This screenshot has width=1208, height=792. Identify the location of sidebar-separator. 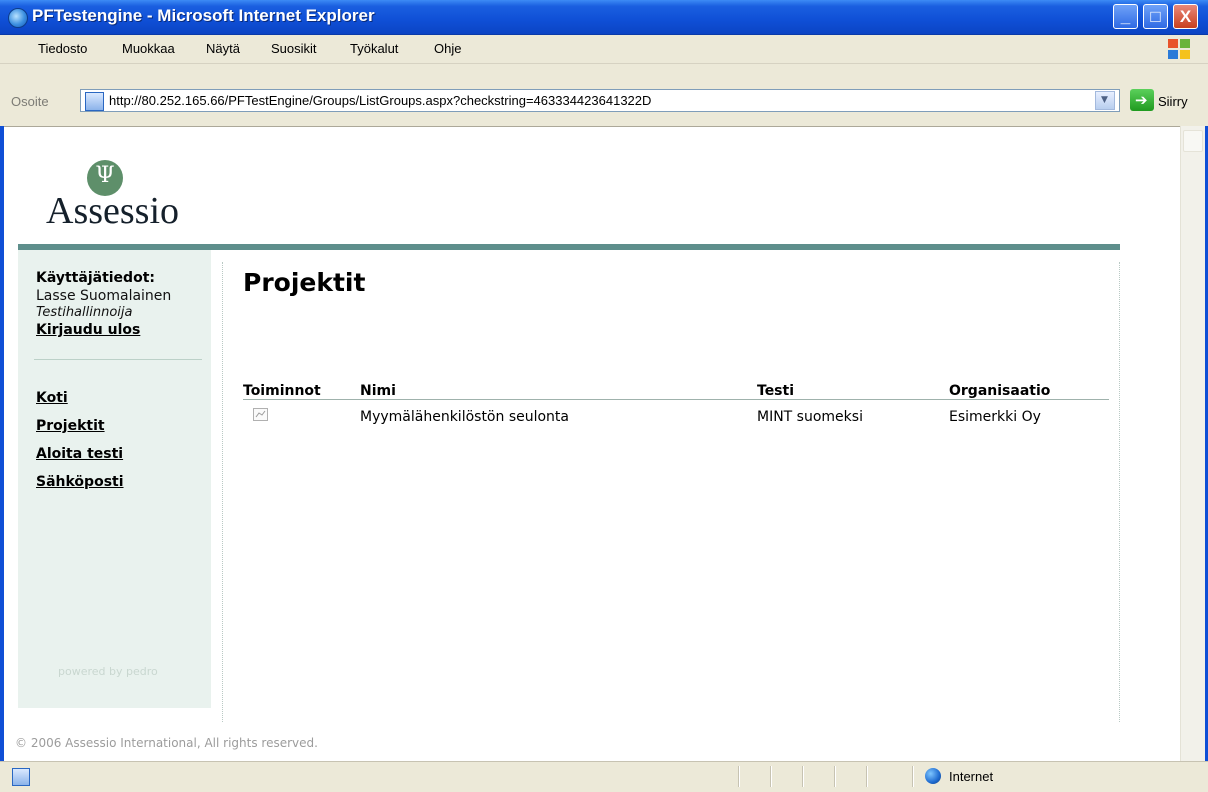
(118, 359).